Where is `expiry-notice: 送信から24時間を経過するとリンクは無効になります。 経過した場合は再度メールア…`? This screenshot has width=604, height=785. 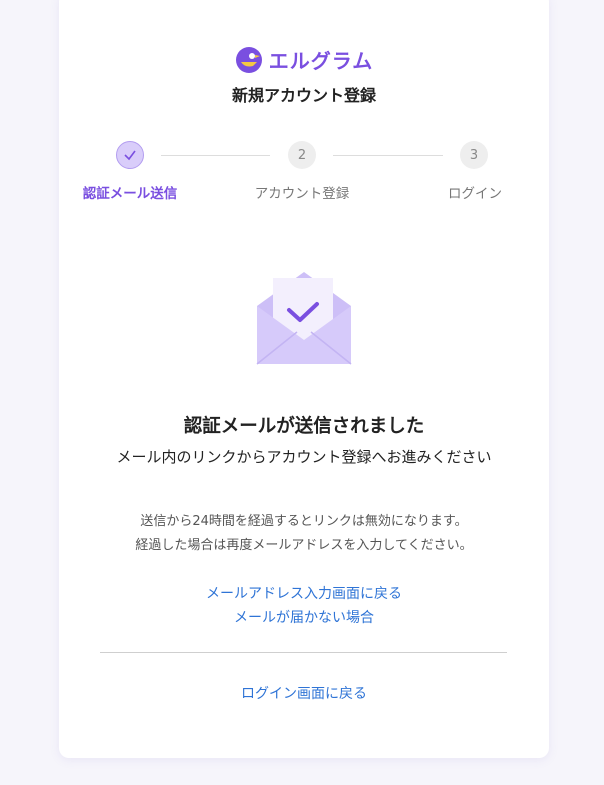 expiry-notice: 送信から24時間を経過するとリンクは無効になります。 経過した場合は再度メールア… is located at coordinates (304, 534).